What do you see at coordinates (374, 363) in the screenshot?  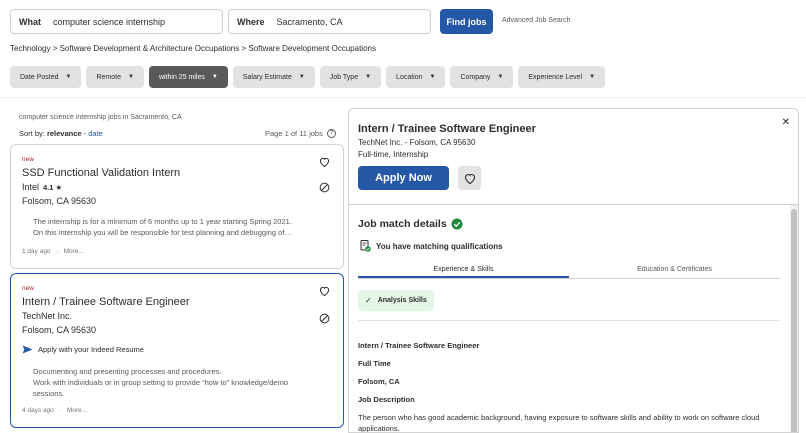 I see `detail-job-type: Full Time` at bounding box center [374, 363].